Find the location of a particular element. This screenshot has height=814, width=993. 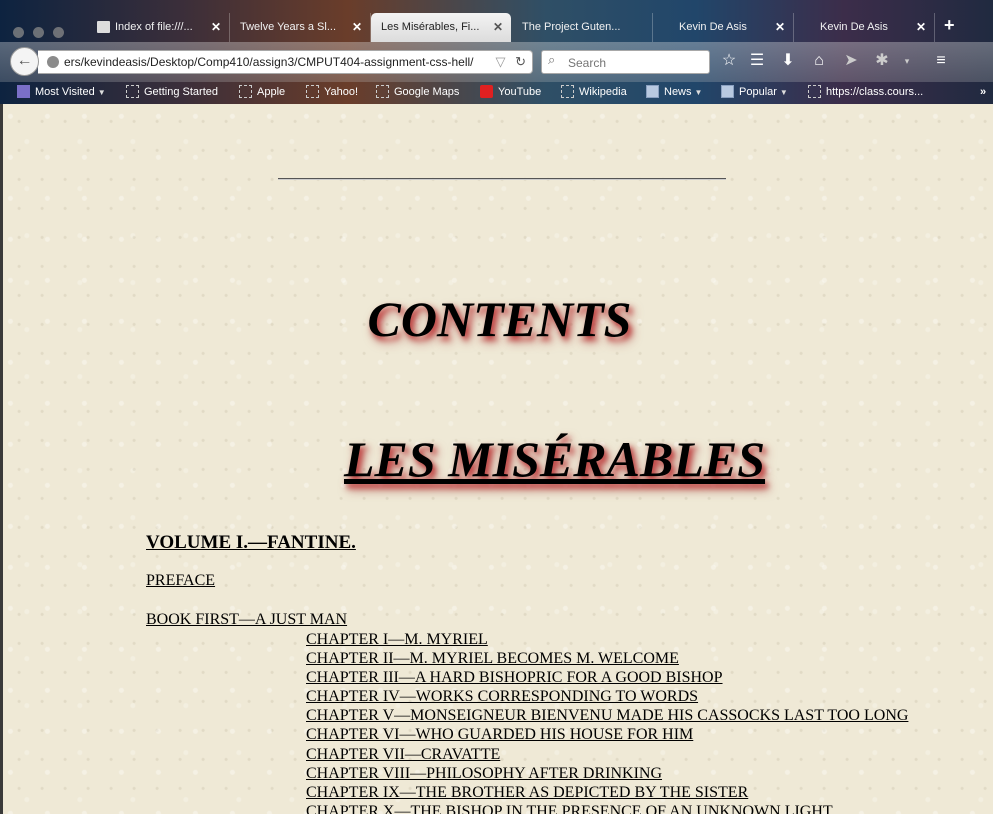

bookmark-folder-popular: Popular ▼ is located at coordinates (754, 92).